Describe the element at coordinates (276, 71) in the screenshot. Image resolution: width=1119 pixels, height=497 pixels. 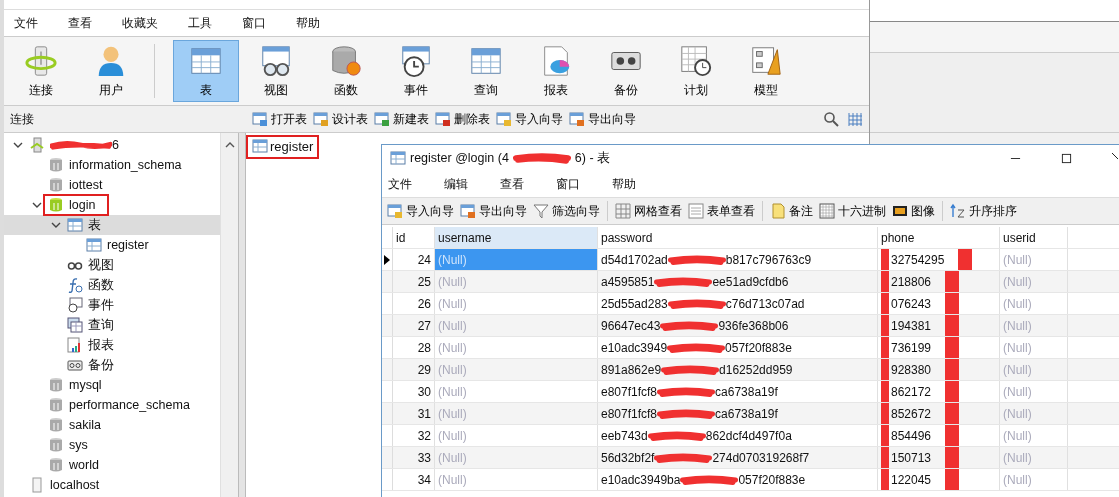
I see `toolbar-button: 视图` at that location.